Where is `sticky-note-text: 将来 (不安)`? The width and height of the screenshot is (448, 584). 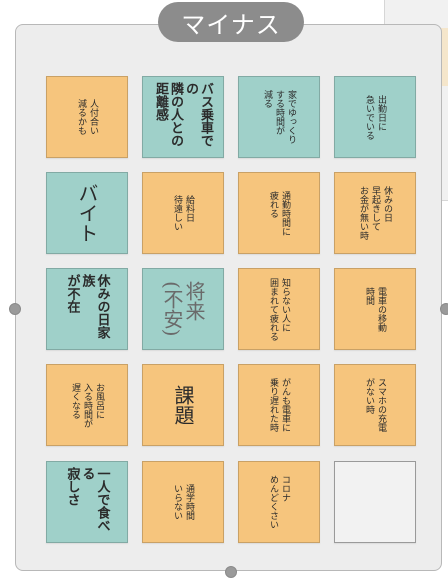 sticky-note-text: 将来 (不安) is located at coordinates (183, 309).